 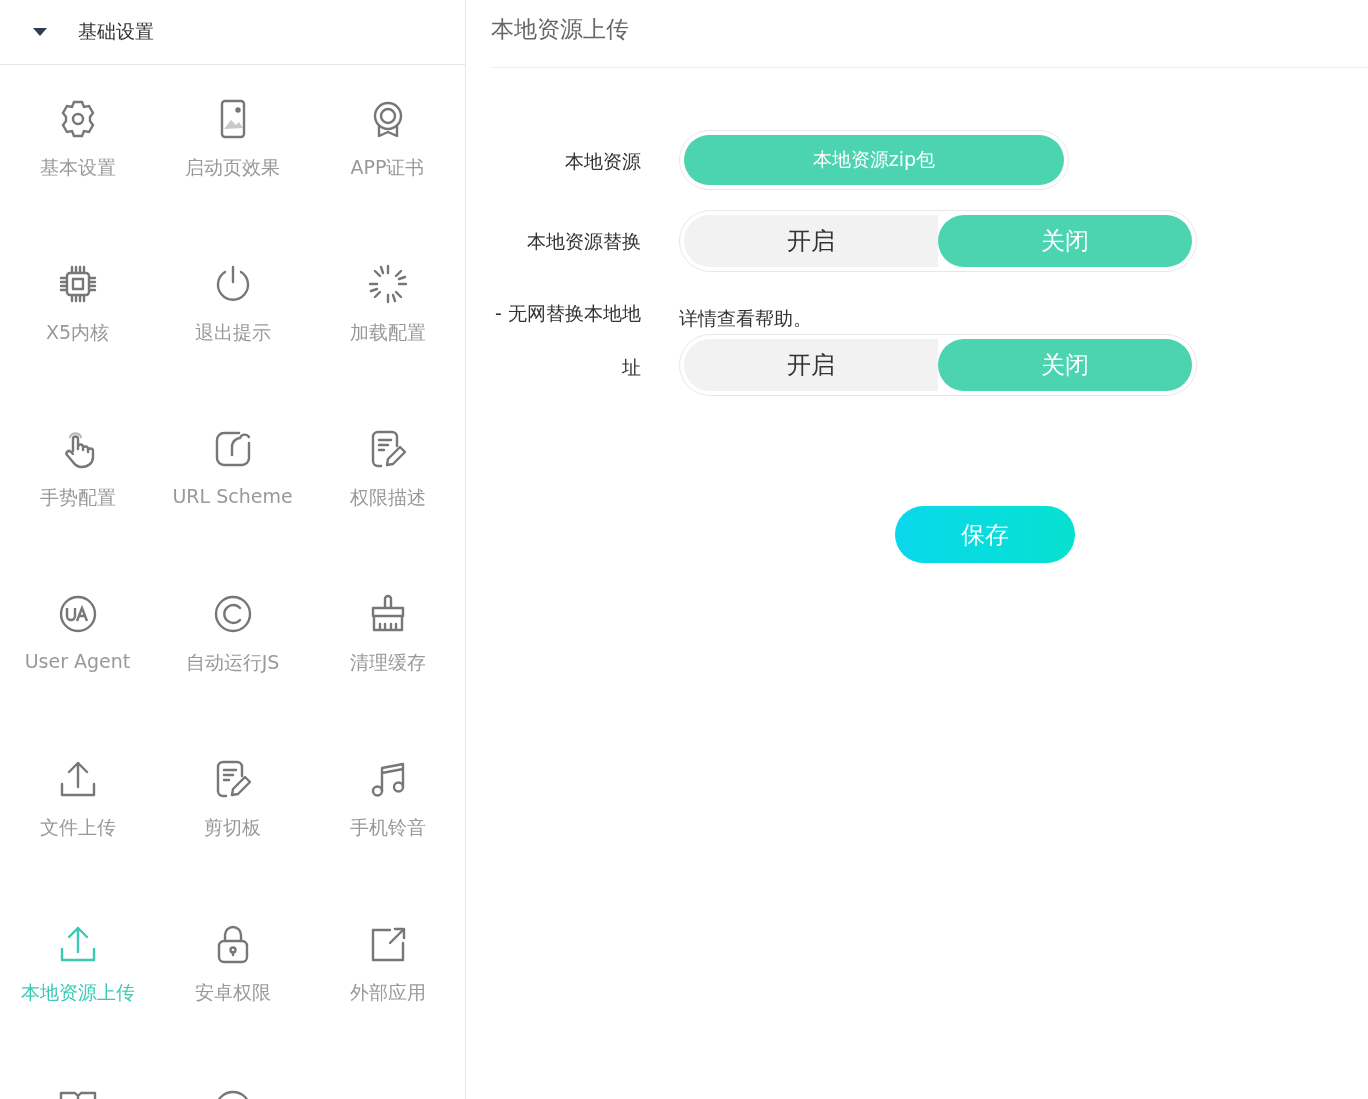 What do you see at coordinates (387, 333) in the screenshot?
I see `menu-item: 加载配置` at bounding box center [387, 333].